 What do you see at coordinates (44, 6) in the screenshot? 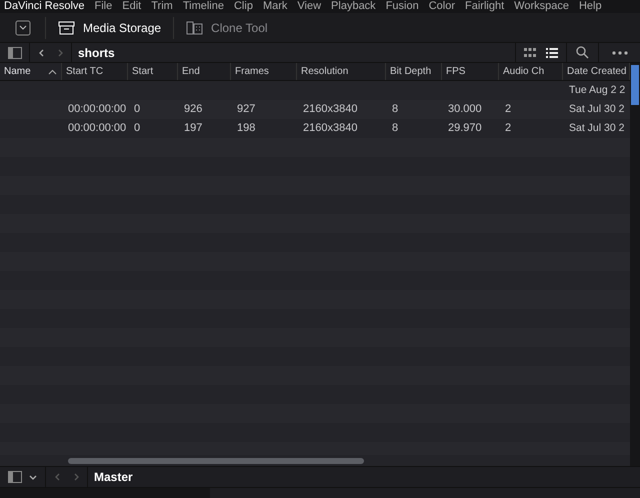
I see `app-name: DaVinci Resolve` at bounding box center [44, 6].